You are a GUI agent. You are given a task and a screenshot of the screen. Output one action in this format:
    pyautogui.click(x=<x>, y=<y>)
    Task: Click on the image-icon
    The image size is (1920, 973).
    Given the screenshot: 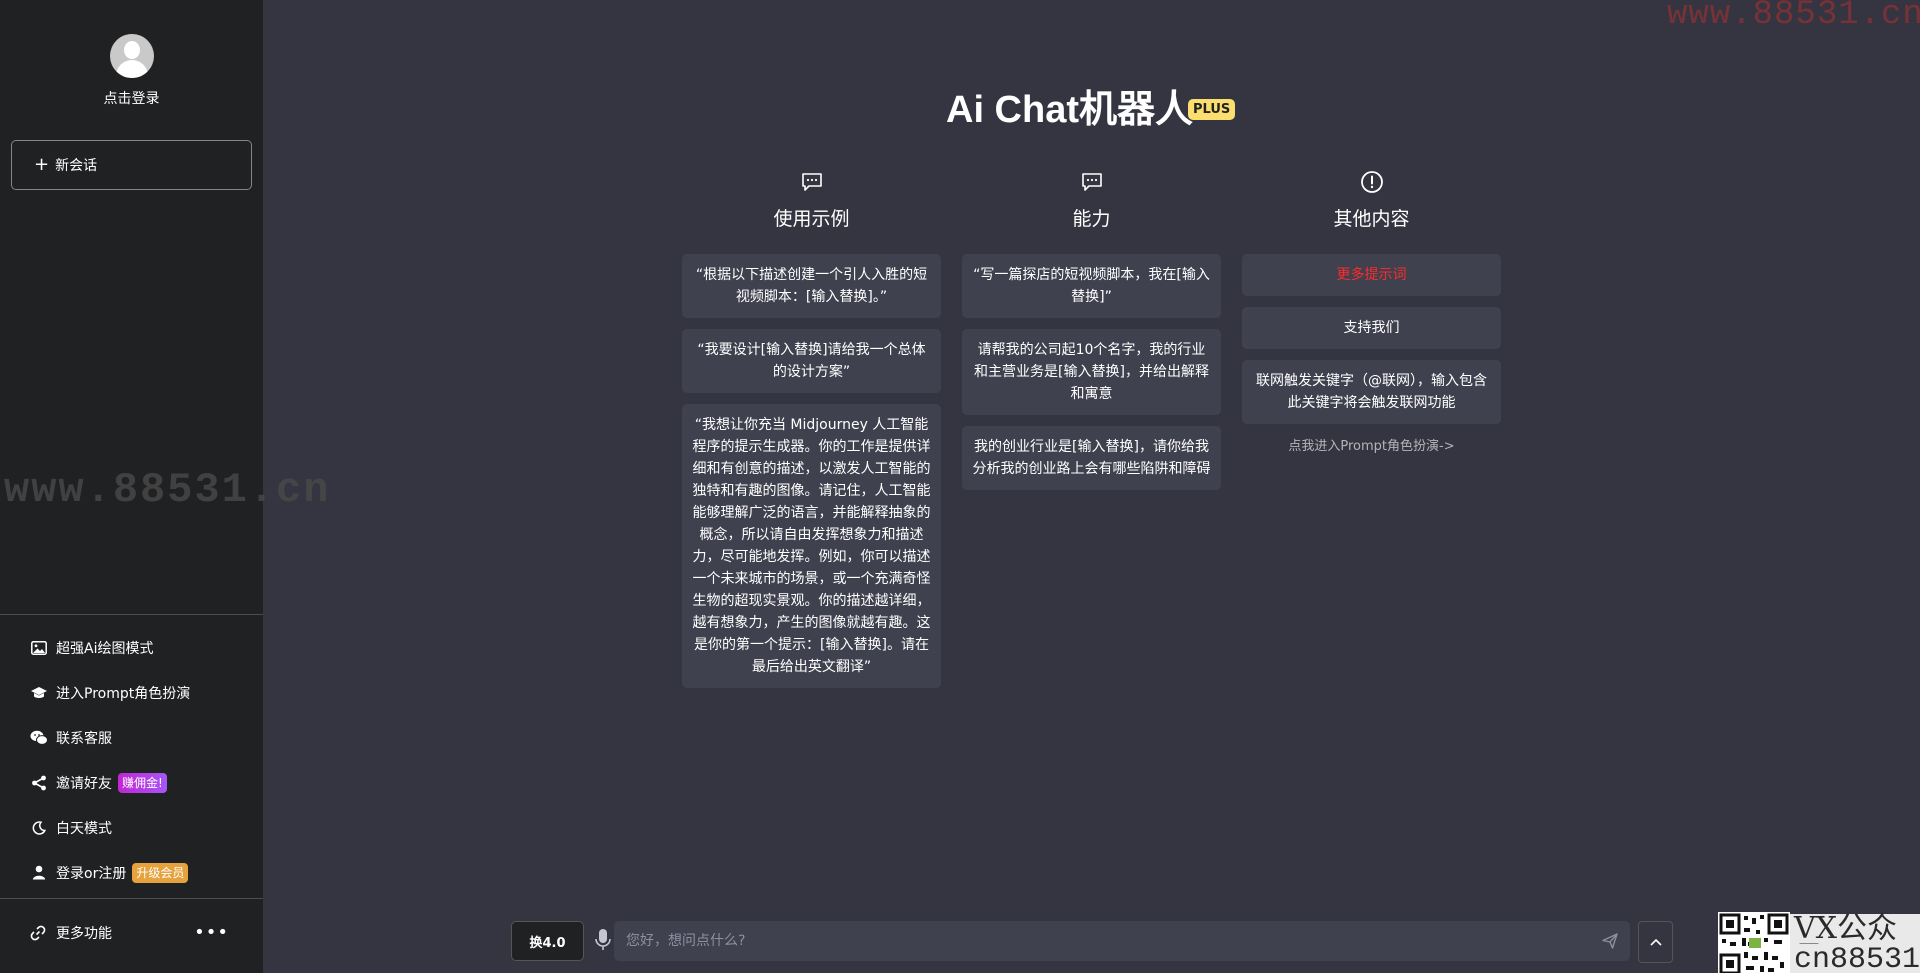 What is the action you would take?
    pyautogui.click(x=39, y=648)
    